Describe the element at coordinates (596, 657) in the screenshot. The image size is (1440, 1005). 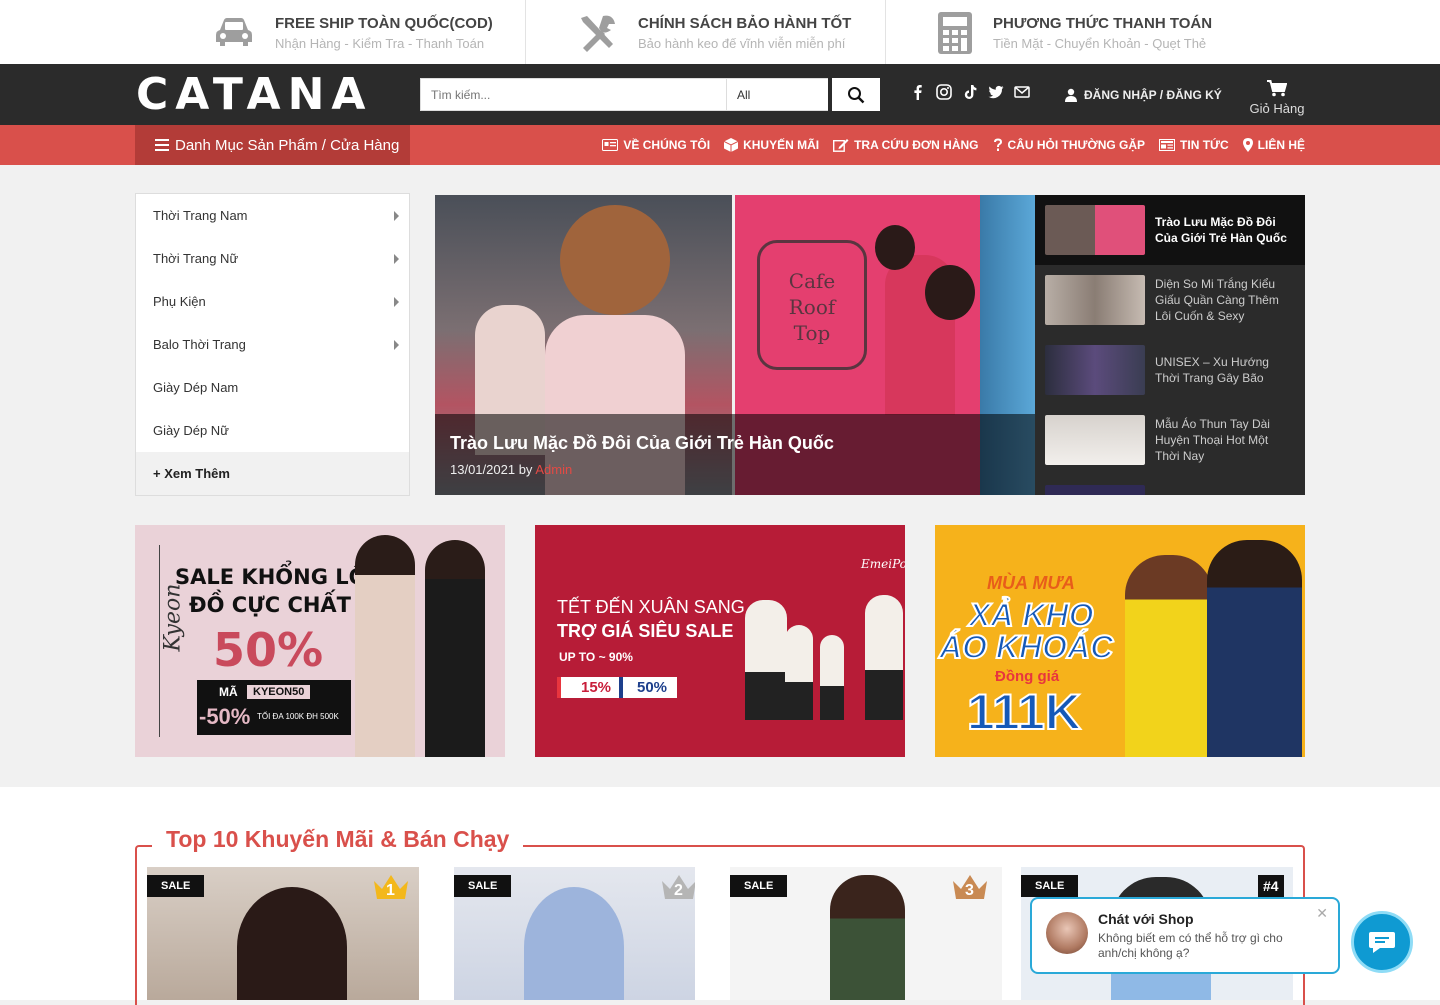
I see `banner-upto: UP TO ~ 90%` at that location.